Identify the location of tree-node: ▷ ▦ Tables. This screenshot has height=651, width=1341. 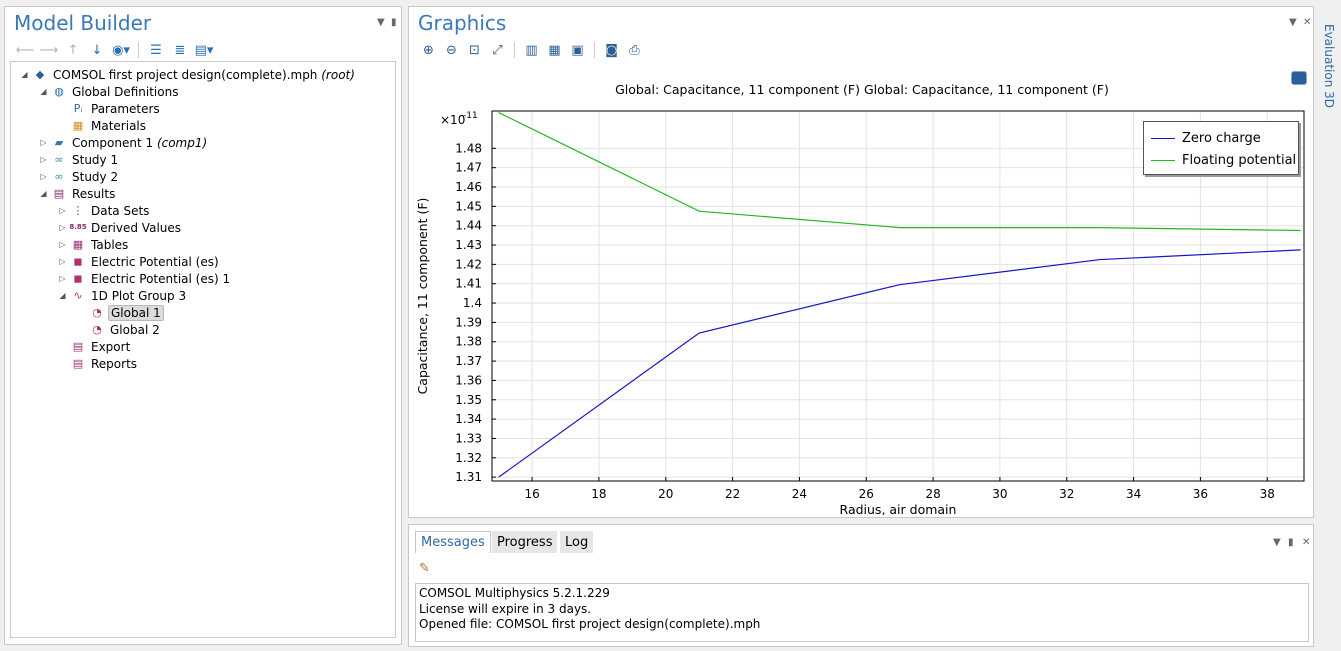
(93, 244).